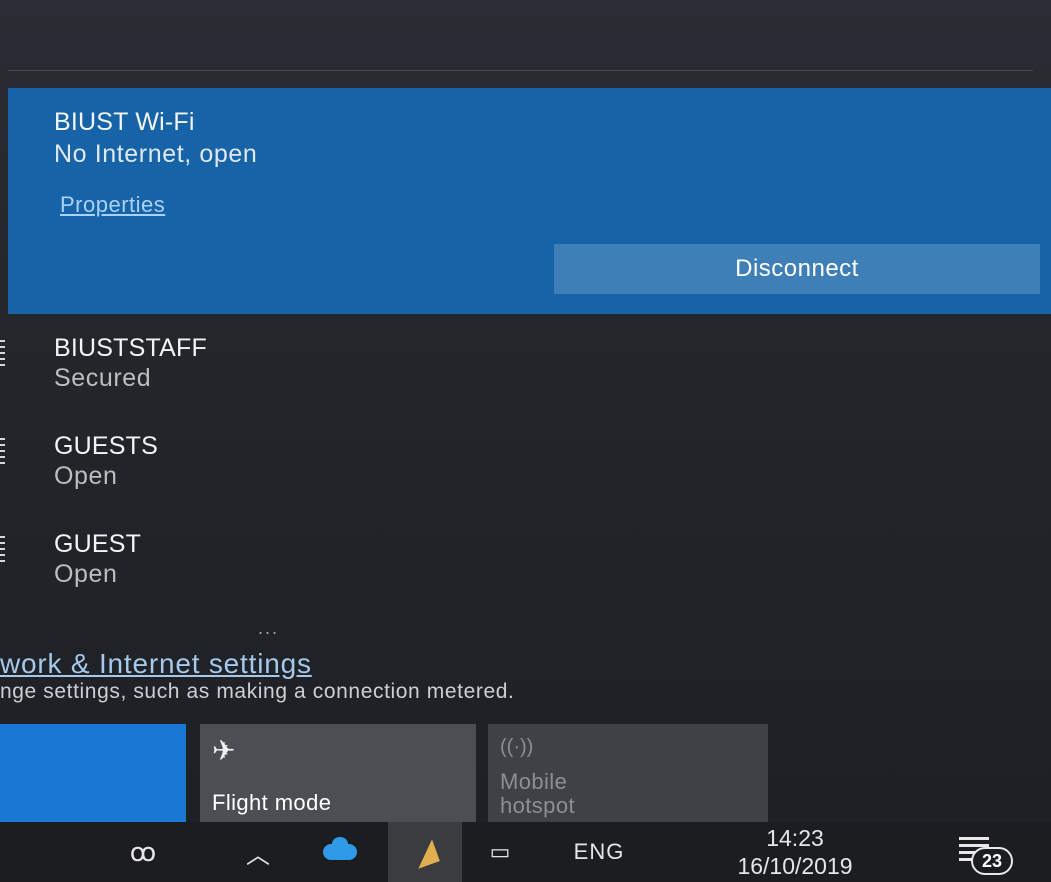  Describe the element at coordinates (992, 861) in the screenshot. I see `notification-count-badge: 23` at that location.